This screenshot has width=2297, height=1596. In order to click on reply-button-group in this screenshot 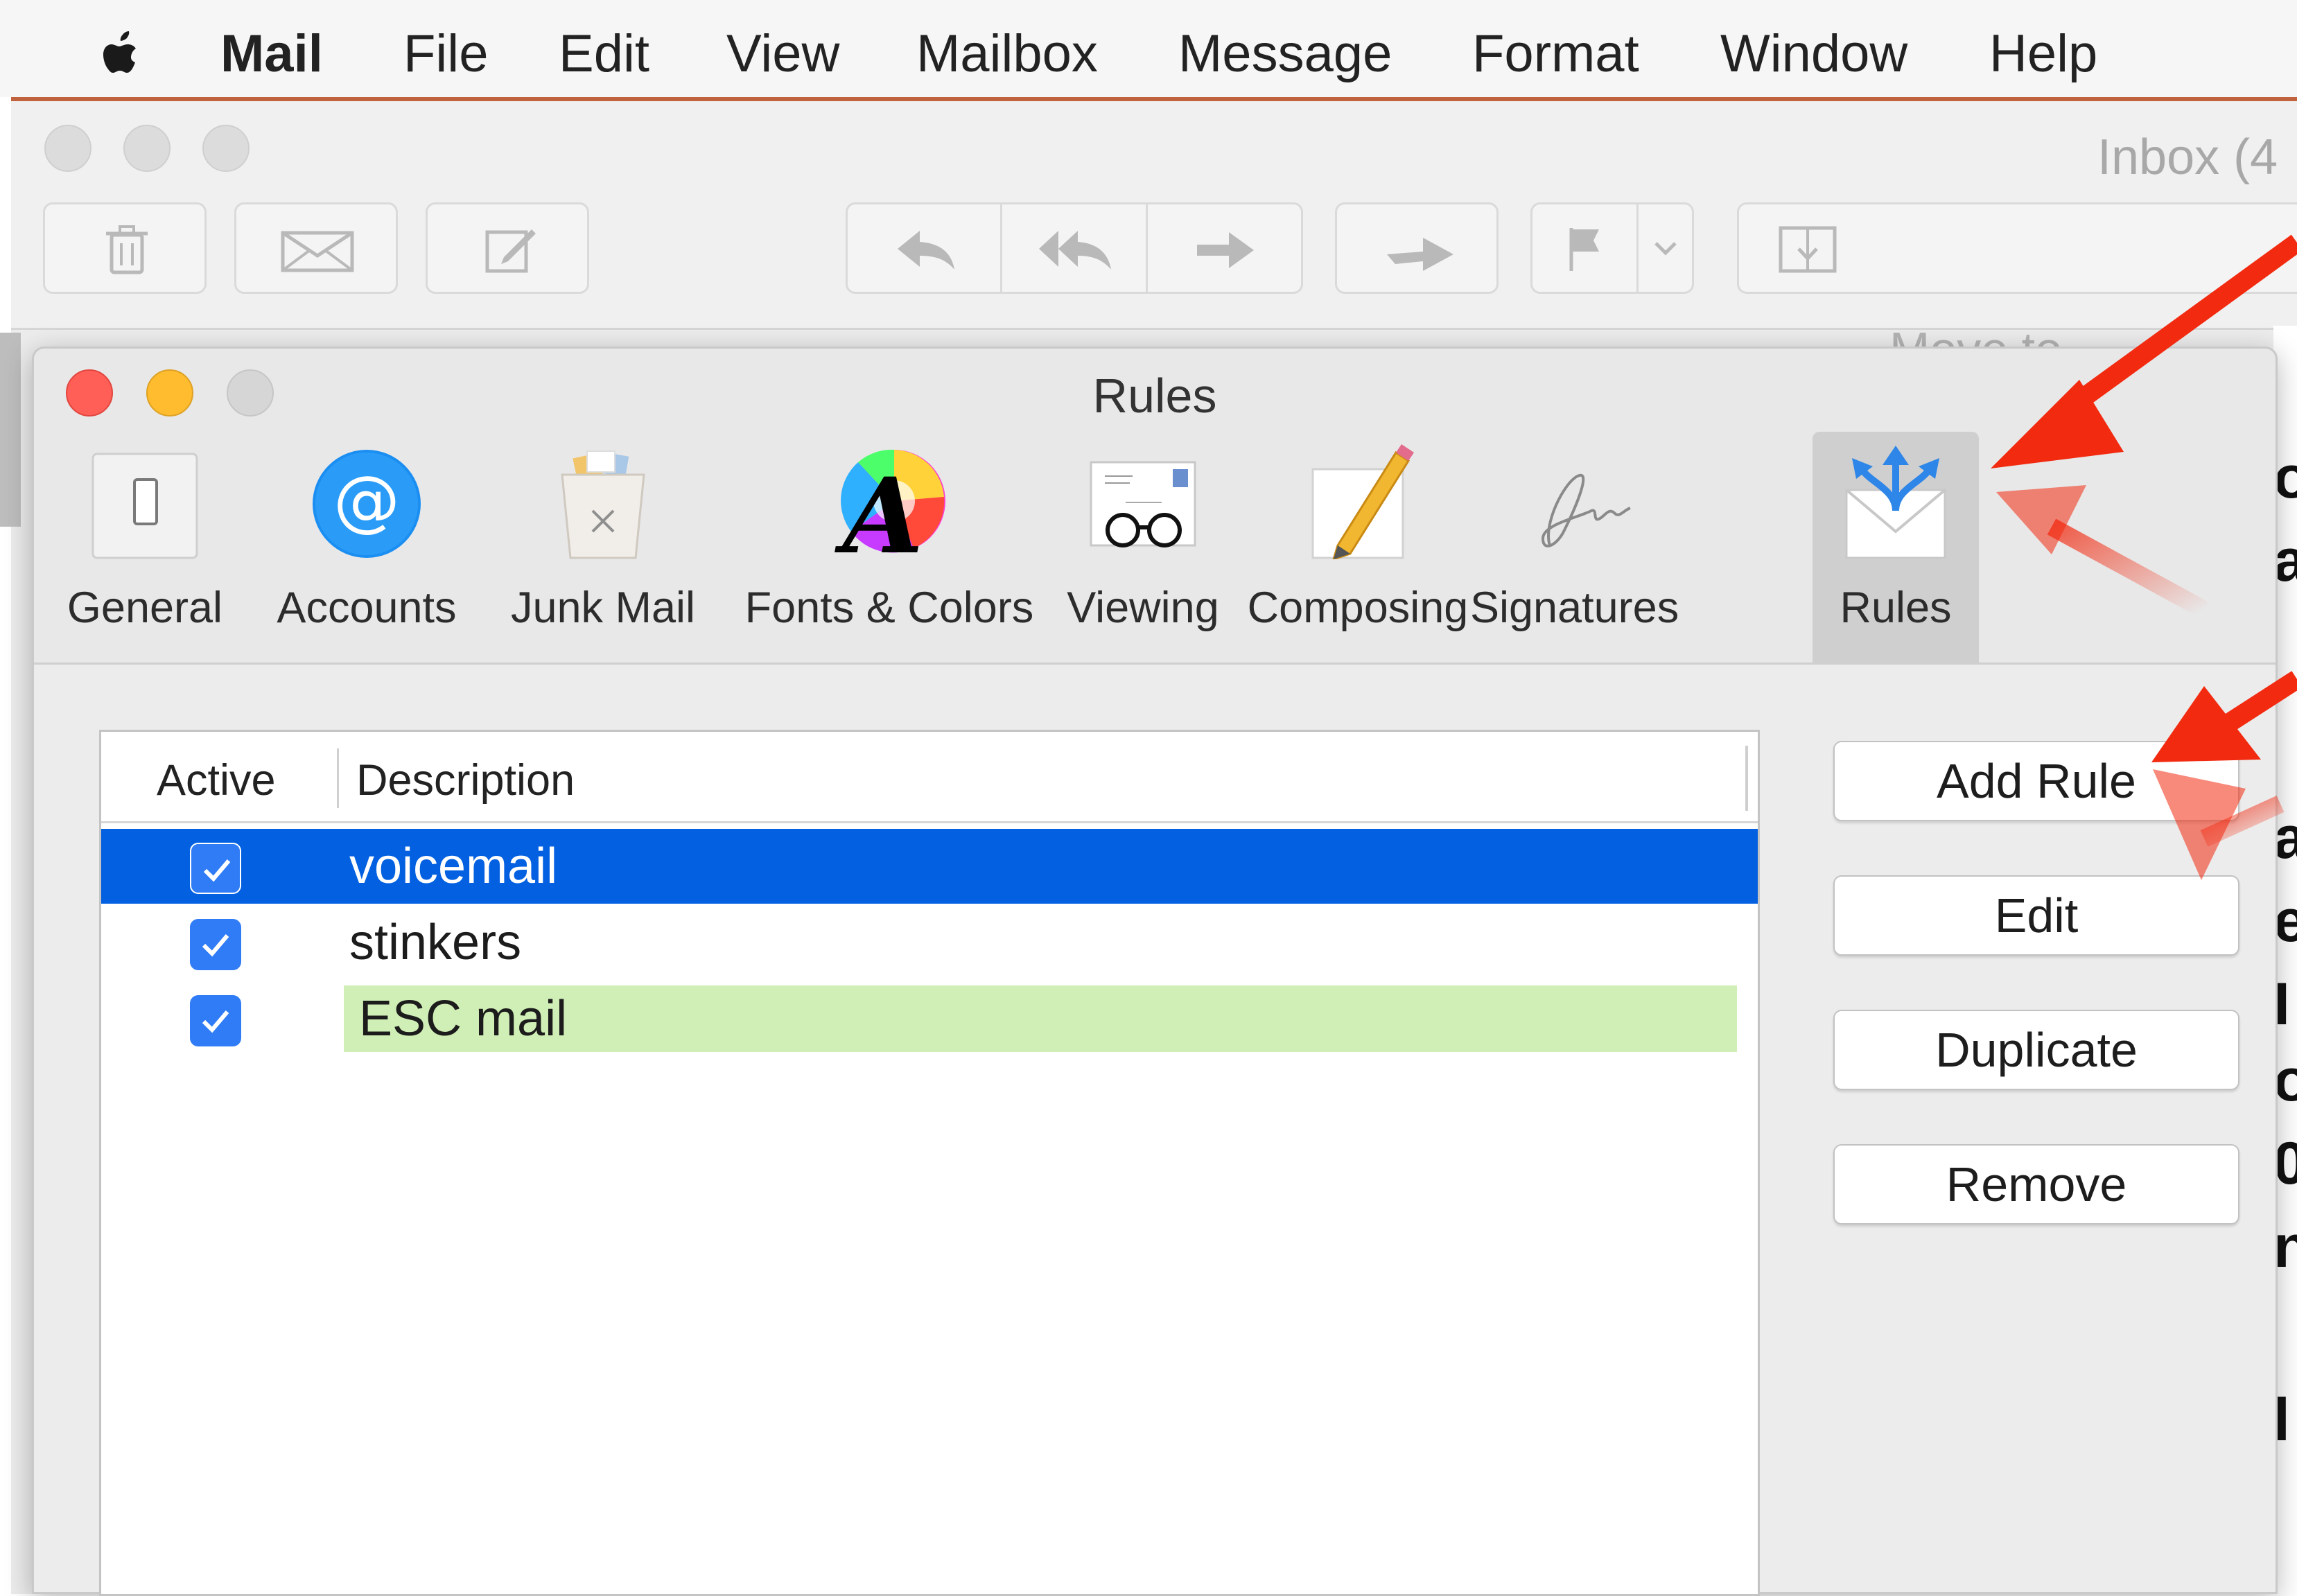, I will do `click(1074, 248)`.